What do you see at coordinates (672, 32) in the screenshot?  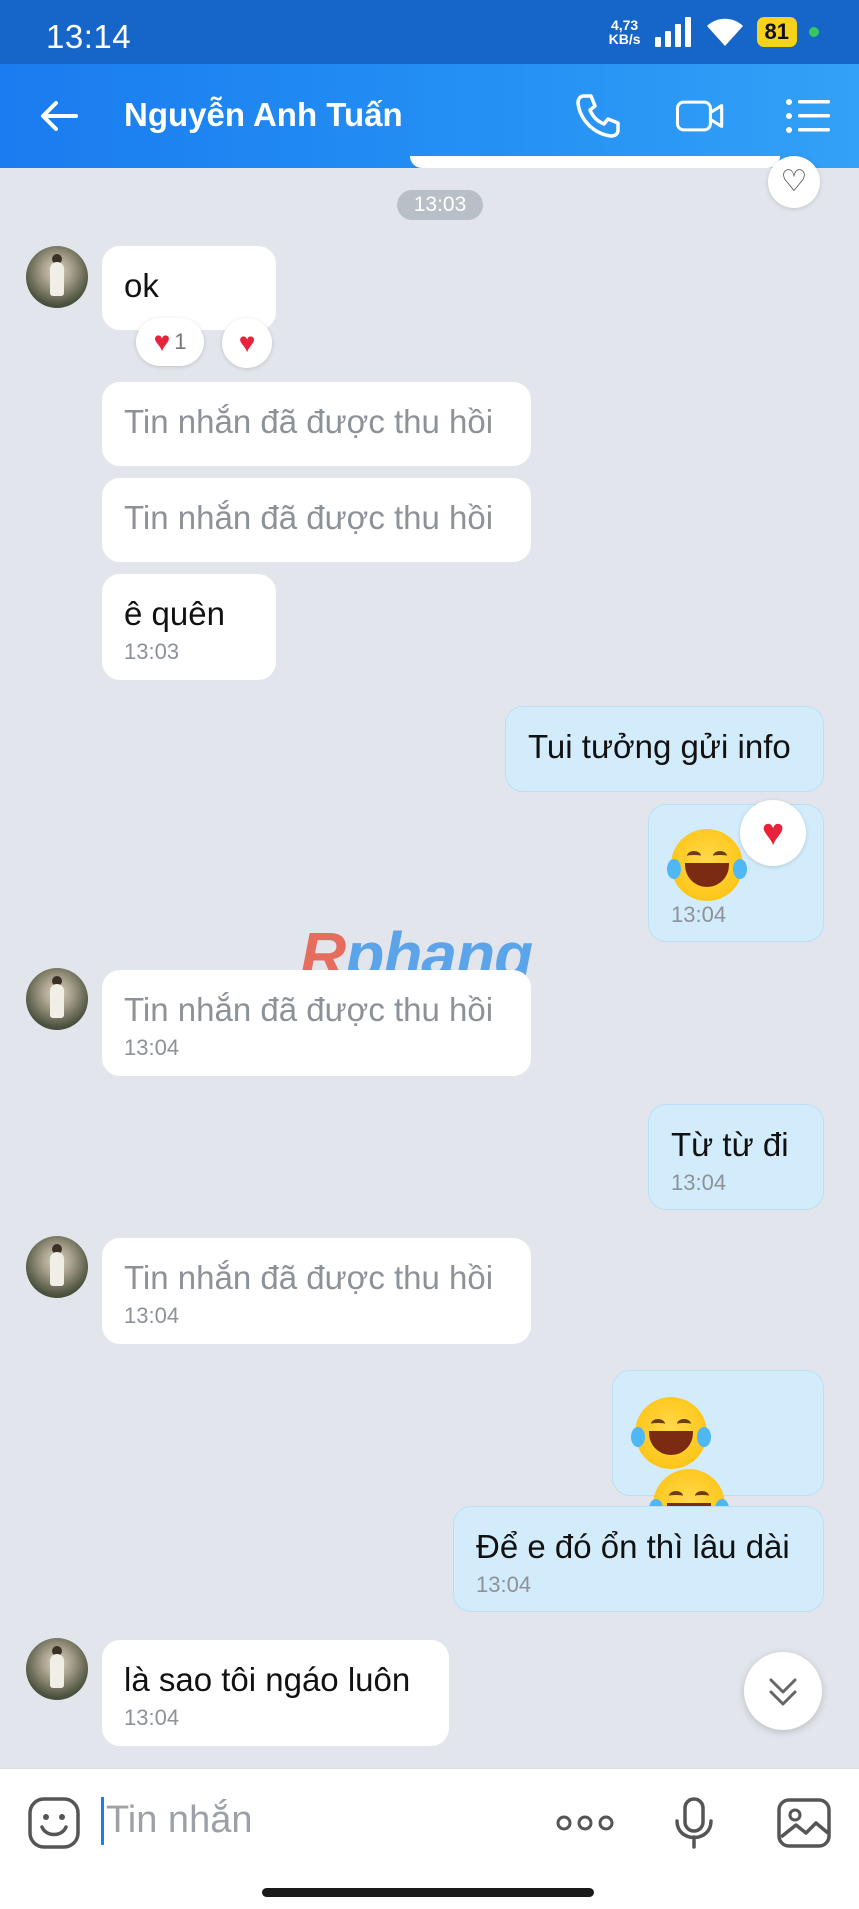 I see `signal-icon` at bounding box center [672, 32].